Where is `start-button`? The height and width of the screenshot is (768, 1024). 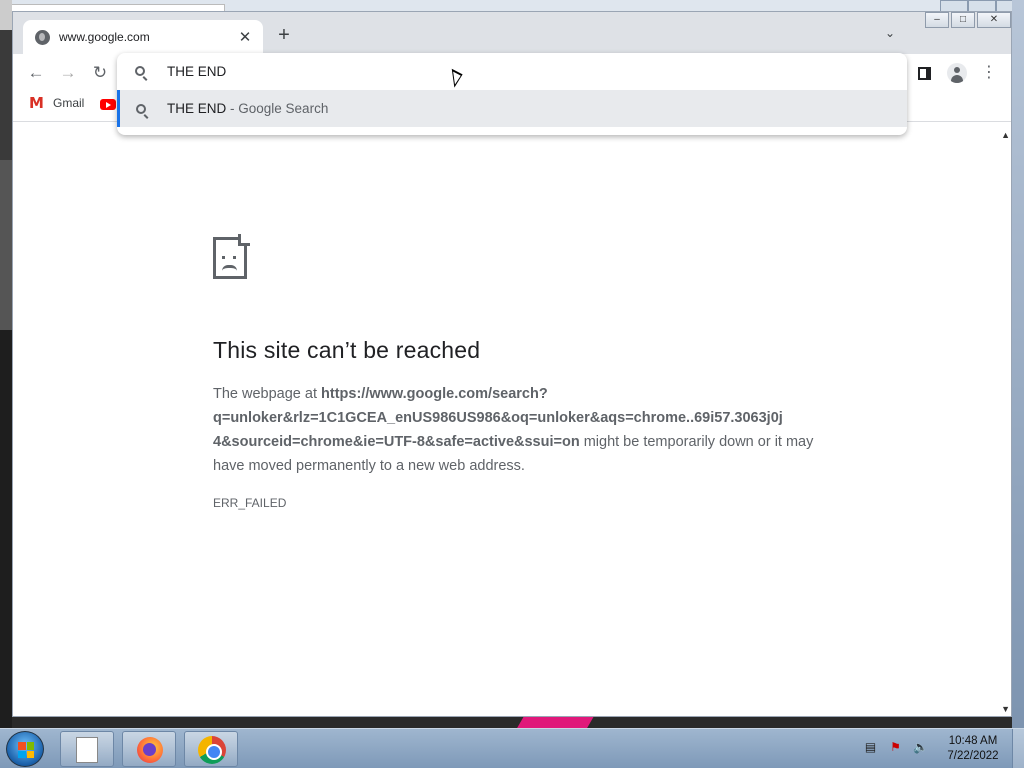 start-button is located at coordinates (25, 749).